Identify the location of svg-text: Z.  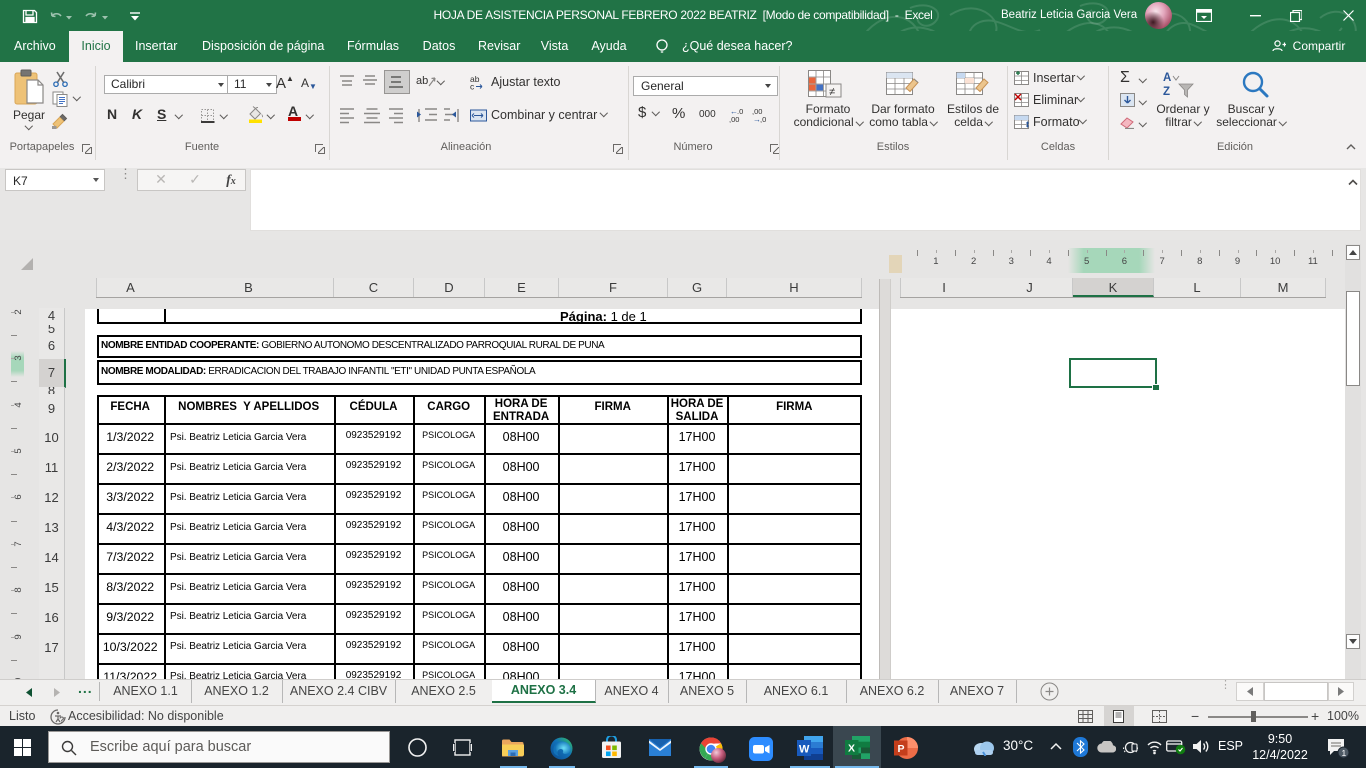
(1166, 92).